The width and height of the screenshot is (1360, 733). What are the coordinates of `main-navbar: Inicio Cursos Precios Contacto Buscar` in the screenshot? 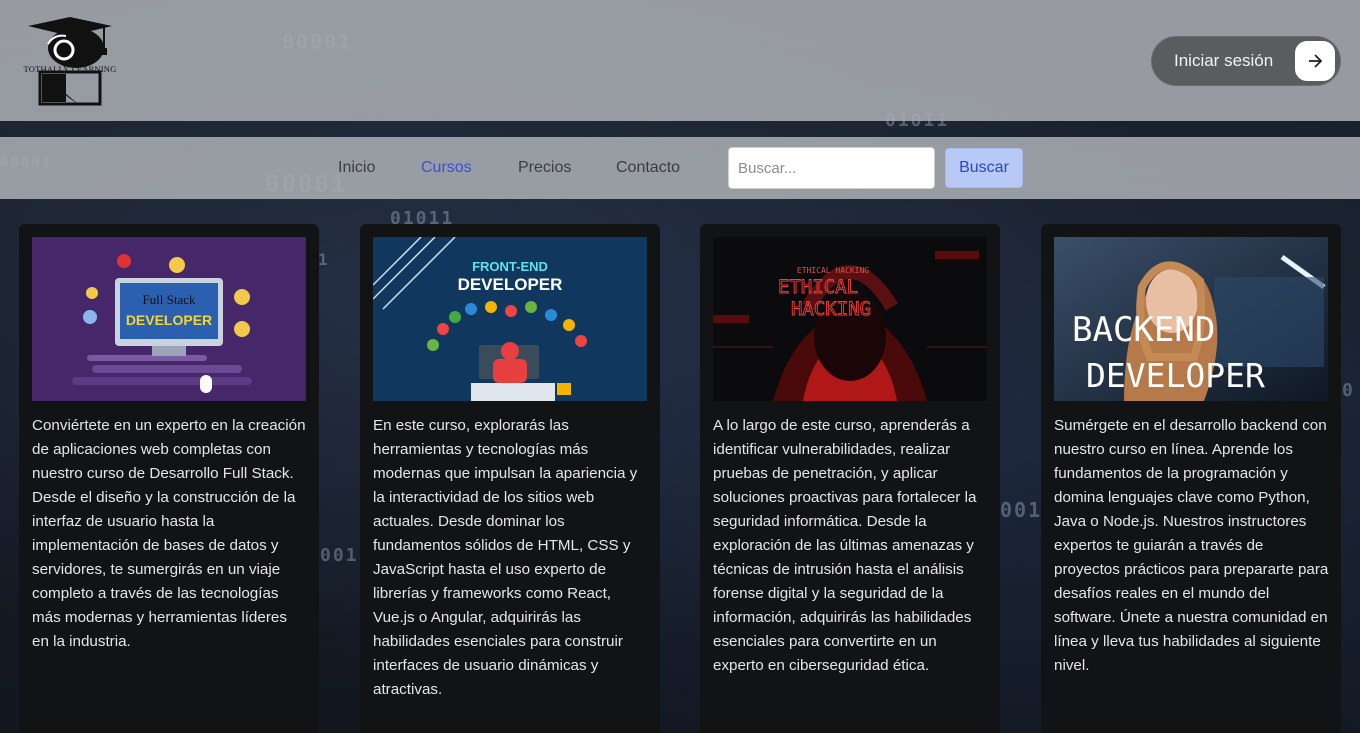 It's located at (680, 168).